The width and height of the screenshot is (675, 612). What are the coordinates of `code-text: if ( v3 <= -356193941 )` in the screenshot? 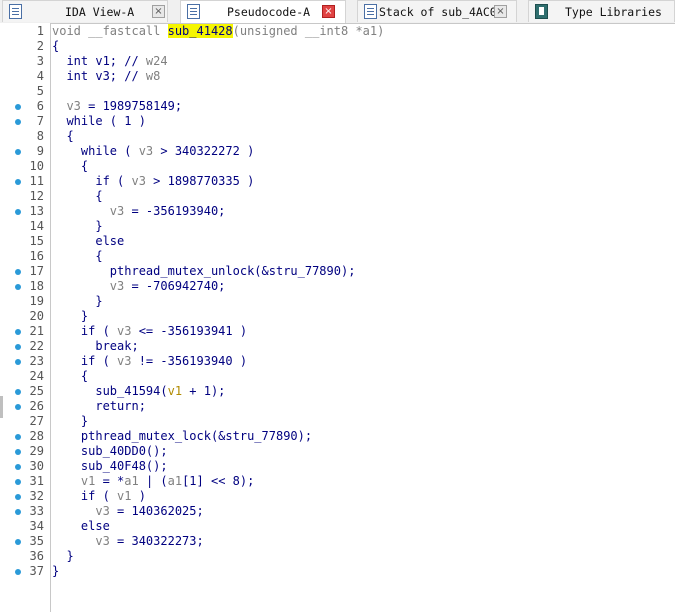 It's located at (149, 331).